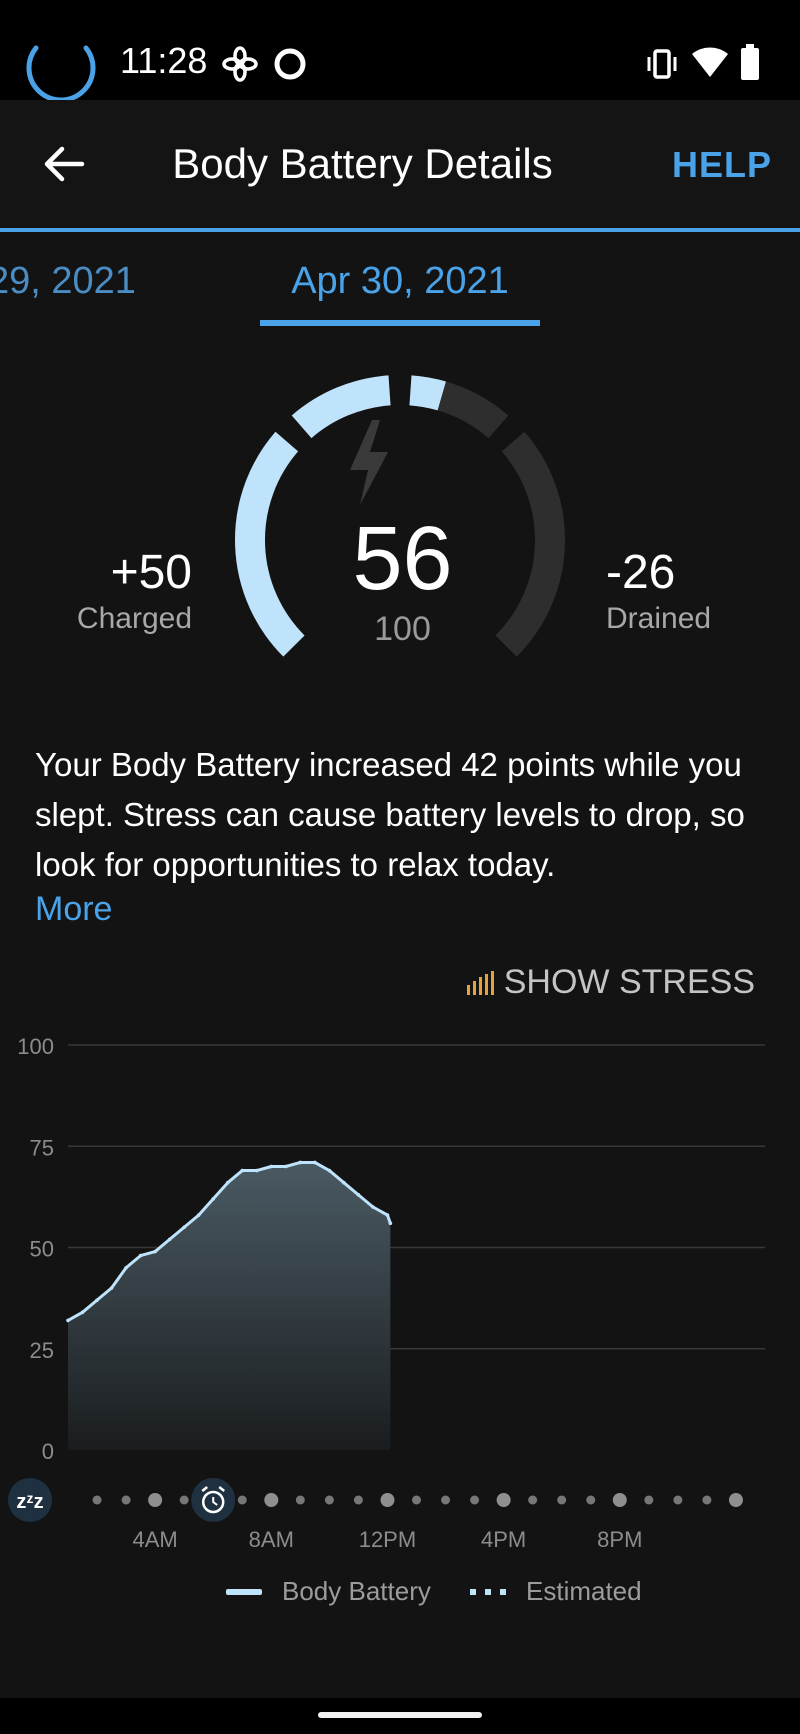 The image size is (800, 1734). What do you see at coordinates (400, 281) in the screenshot?
I see `date-tab-current: Apr 30, 2021` at bounding box center [400, 281].